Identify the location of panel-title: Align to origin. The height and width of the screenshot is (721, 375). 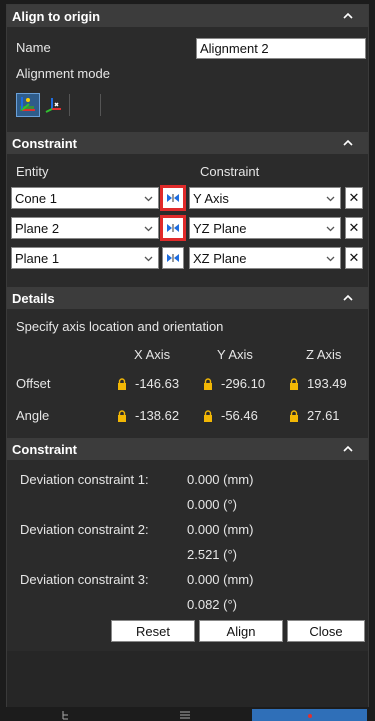
(56, 16).